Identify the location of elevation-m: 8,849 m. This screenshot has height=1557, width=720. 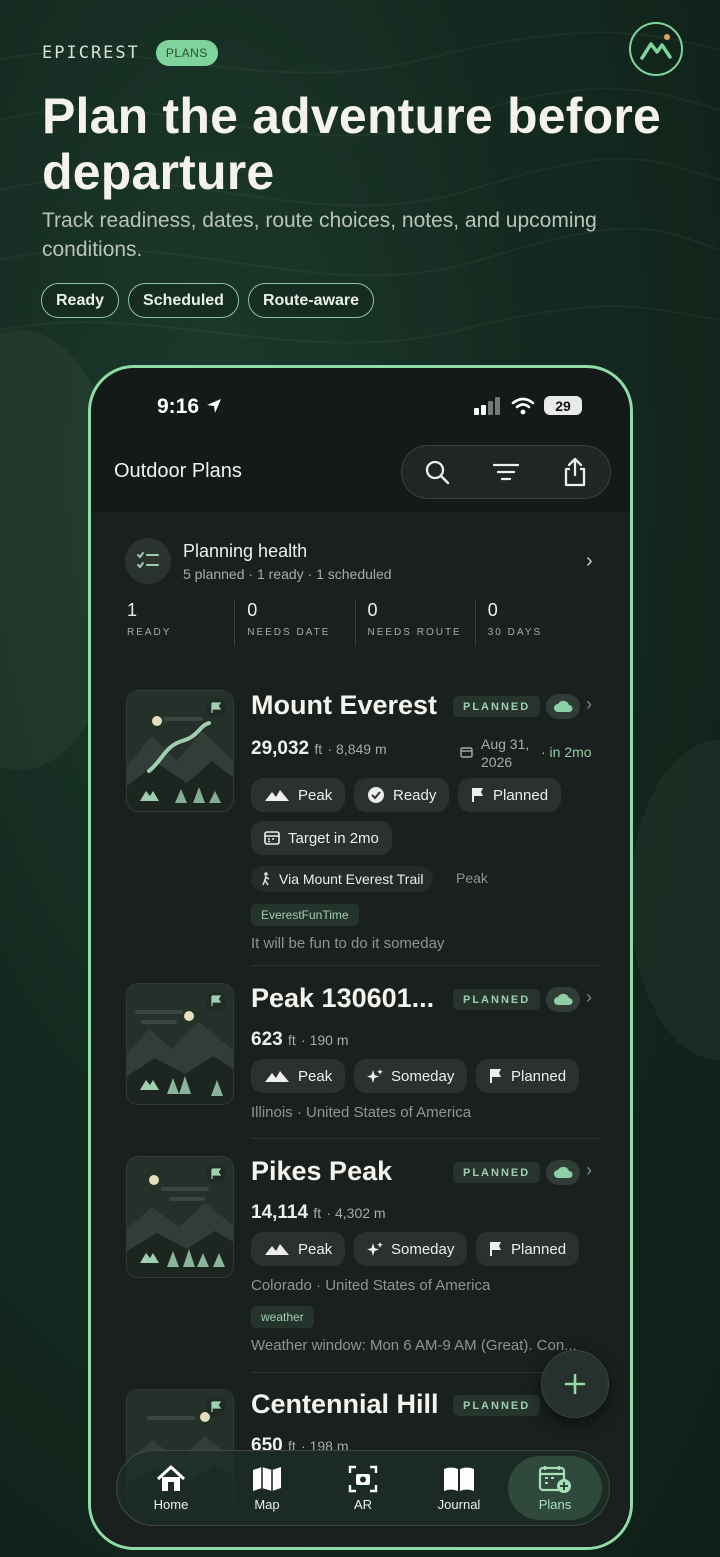
(361, 749).